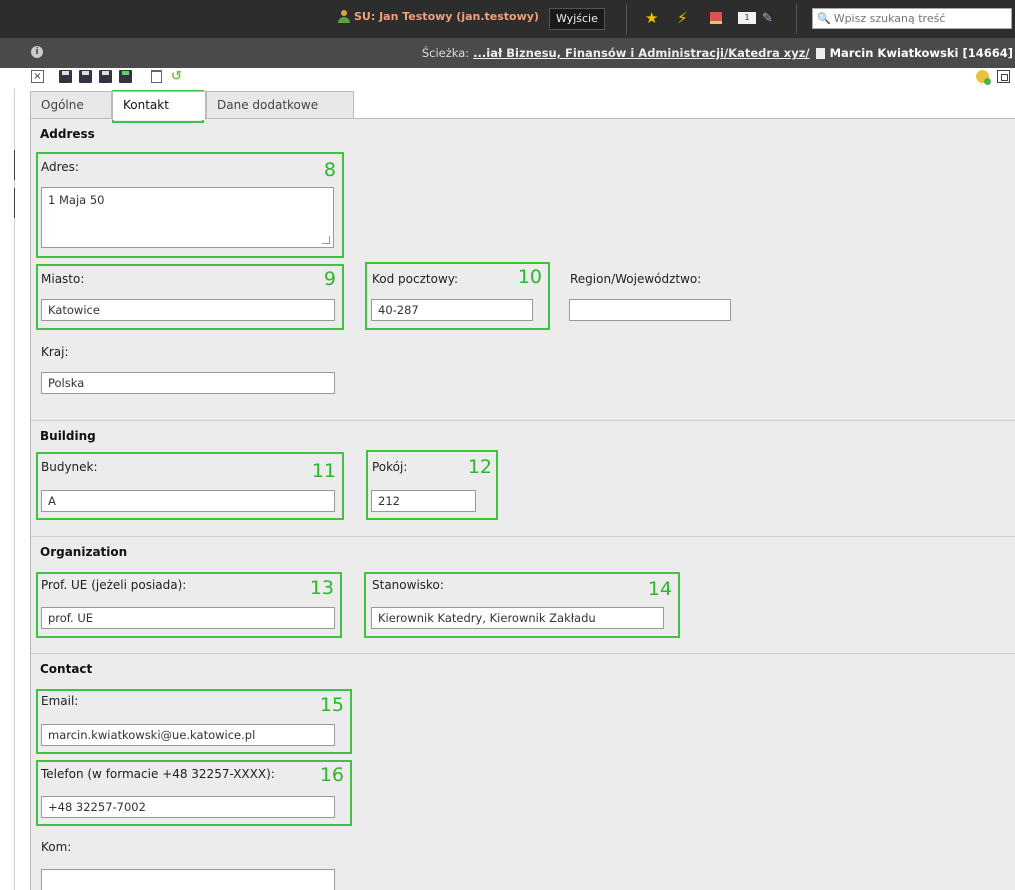  I want to click on section-title: Organization, so click(84, 552).